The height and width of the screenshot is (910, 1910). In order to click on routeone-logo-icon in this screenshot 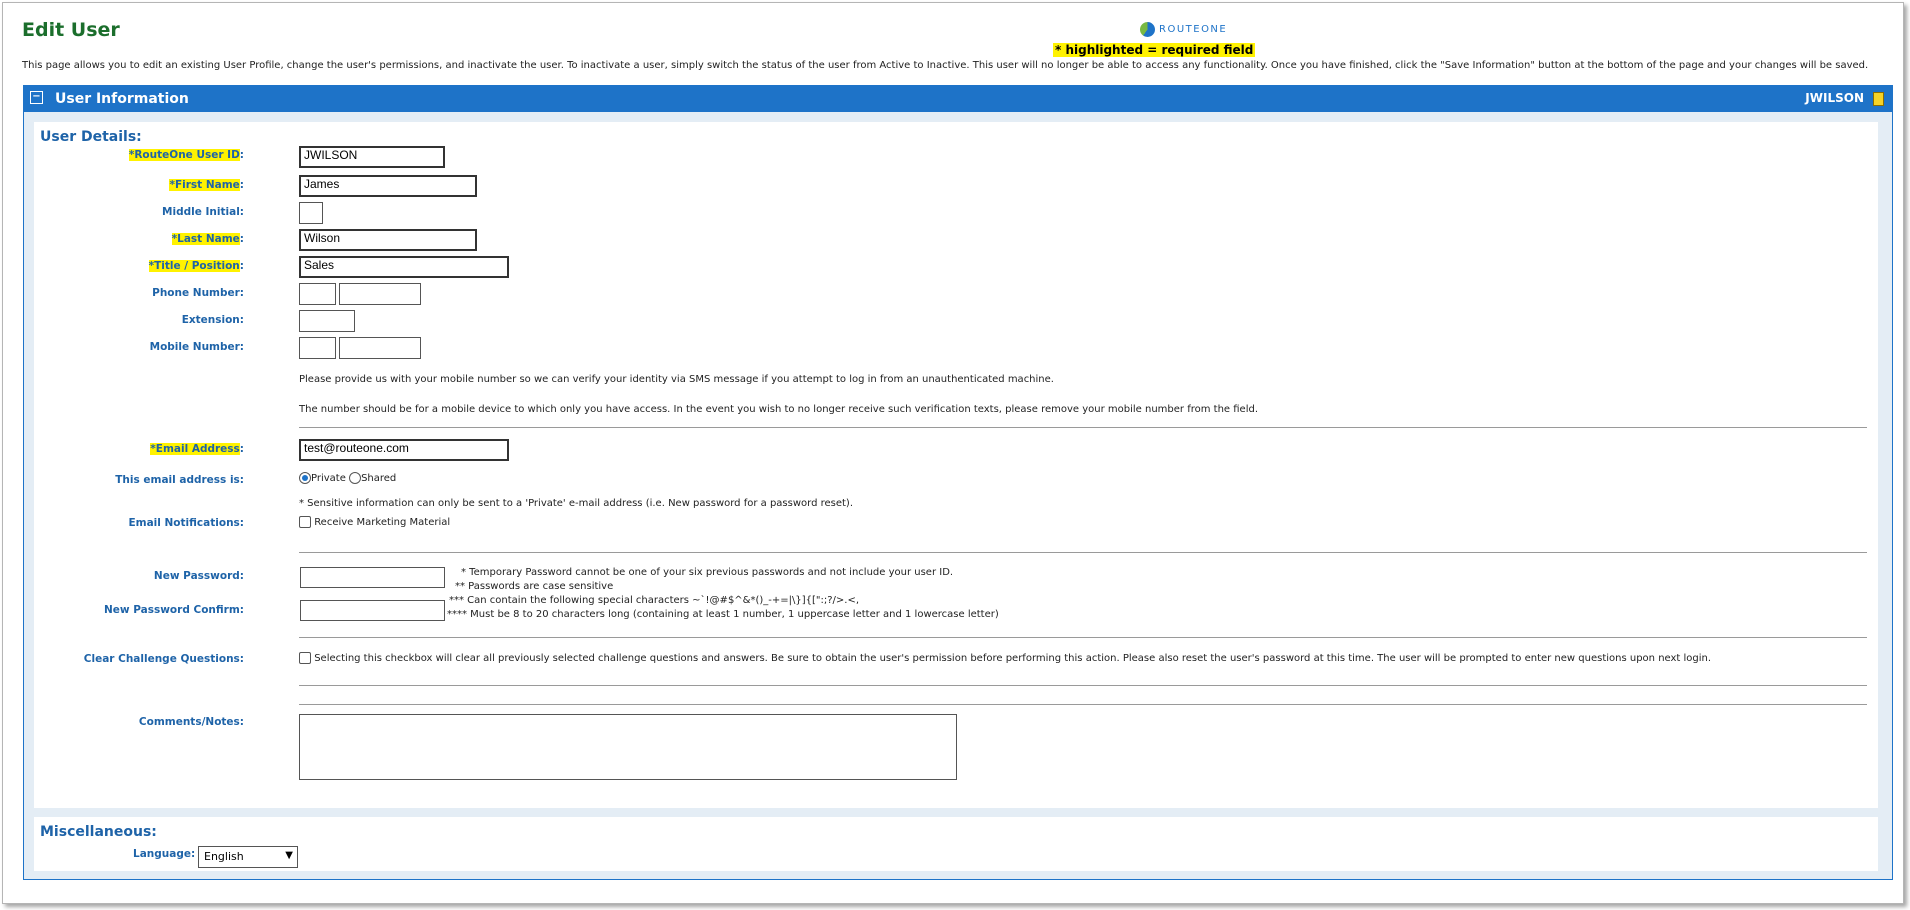, I will do `click(1147, 29)`.